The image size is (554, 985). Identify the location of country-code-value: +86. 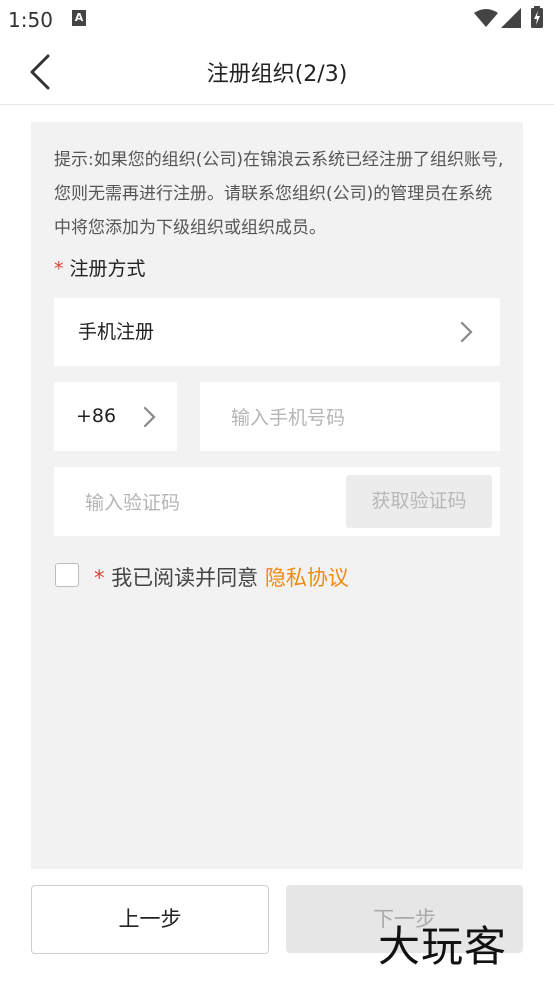
(96, 416).